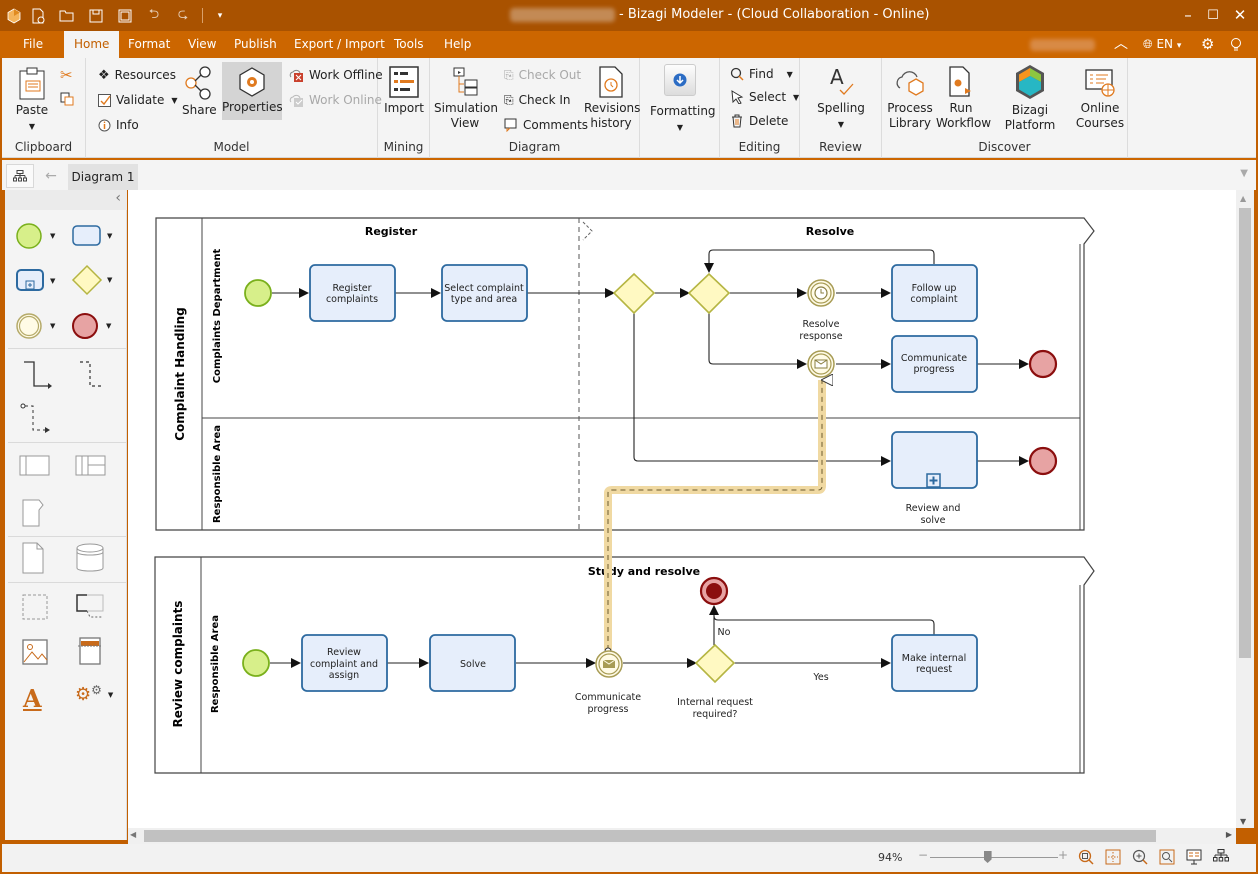 Image resolution: width=1258 pixels, height=874 pixels. I want to click on work-online-button: Work Online, so click(335, 100).